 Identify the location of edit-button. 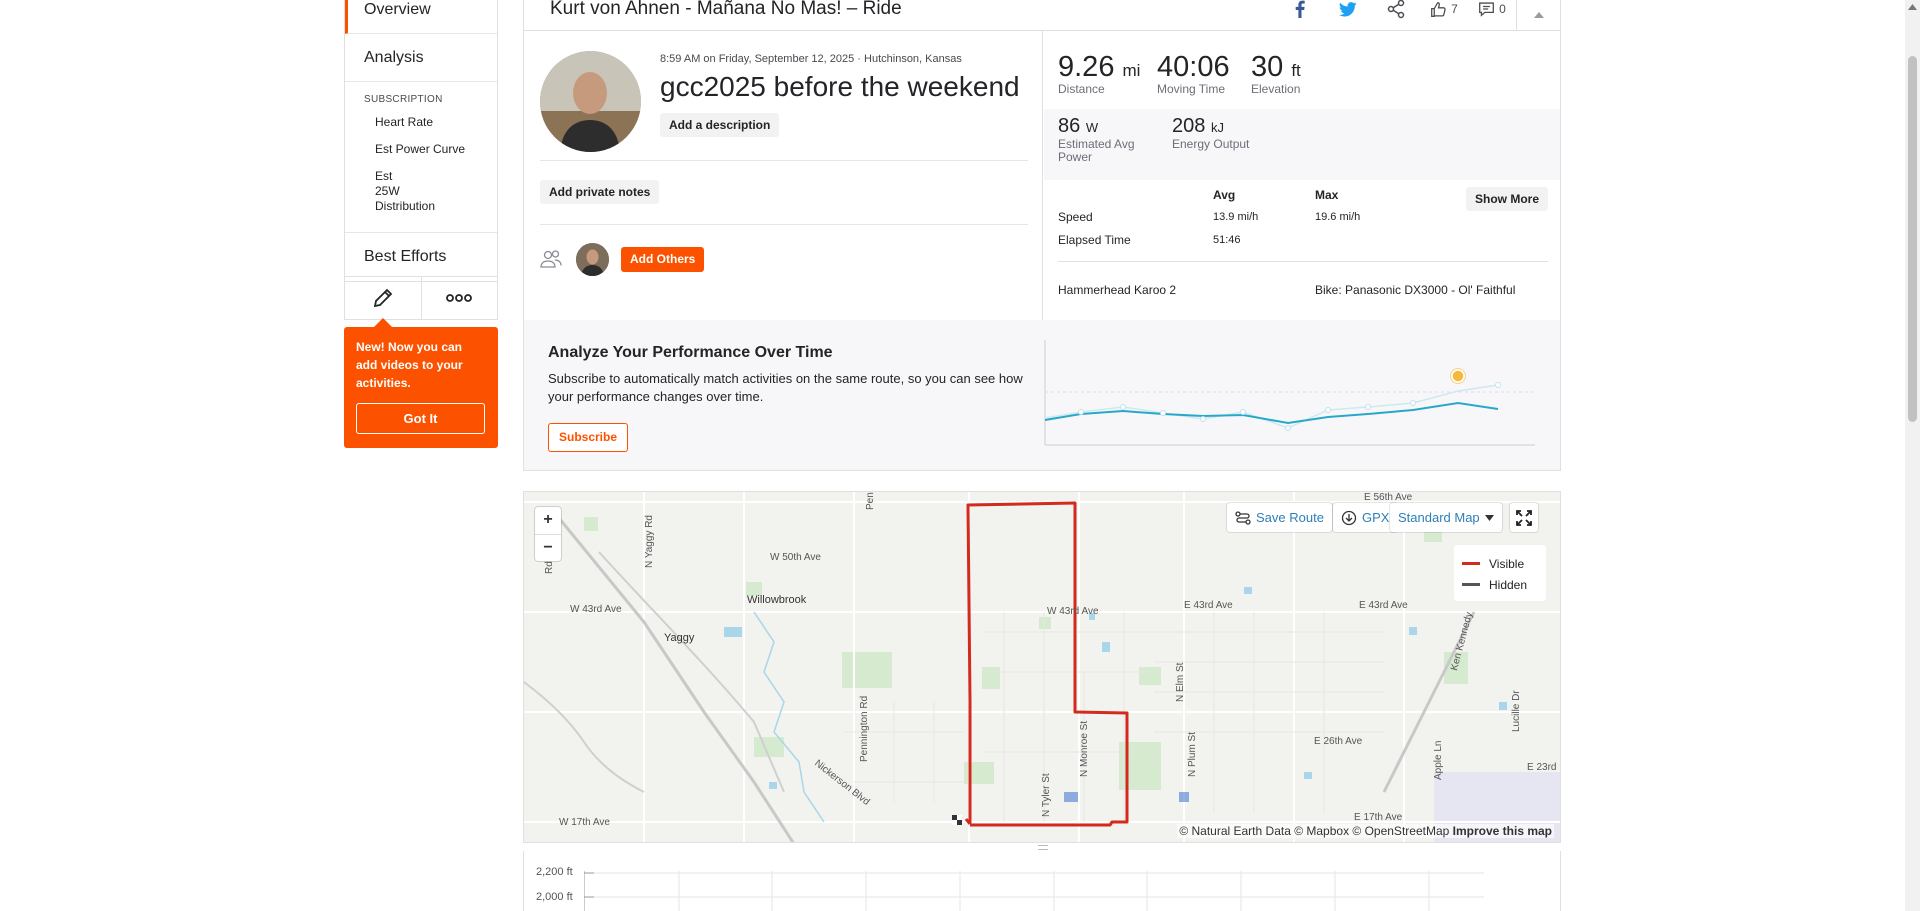
(383, 298).